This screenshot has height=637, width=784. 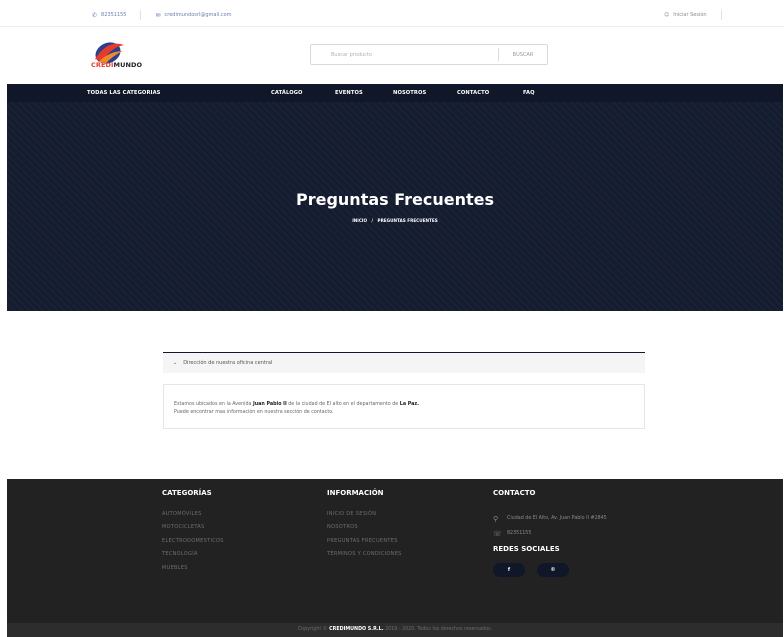 What do you see at coordinates (158, 15) in the screenshot?
I see `mail-icon: ✉` at bounding box center [158, 15].